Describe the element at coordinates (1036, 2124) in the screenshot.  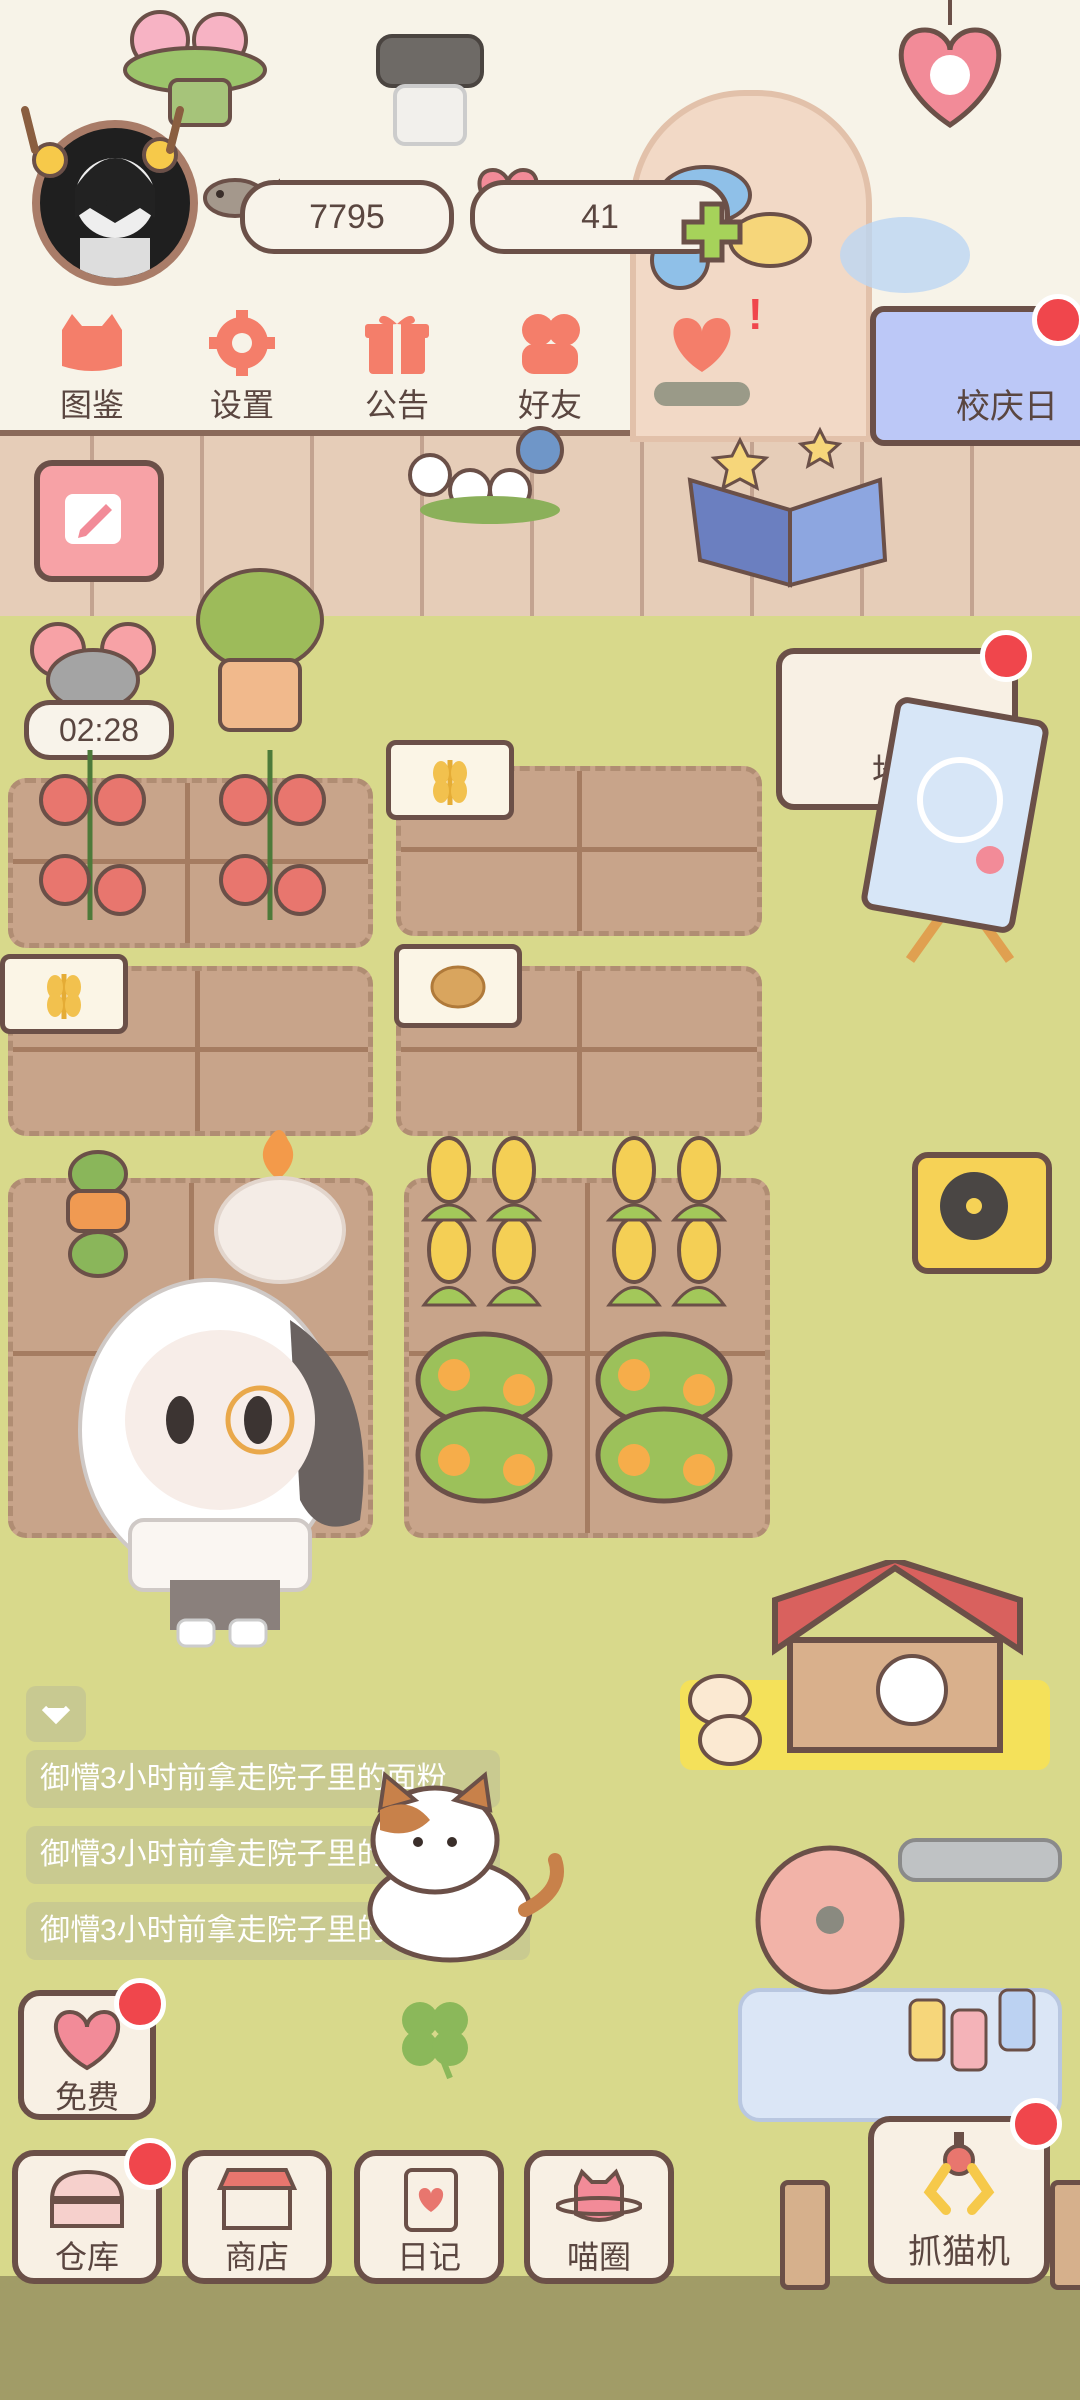
I see `claw-notification-dot` at that location.